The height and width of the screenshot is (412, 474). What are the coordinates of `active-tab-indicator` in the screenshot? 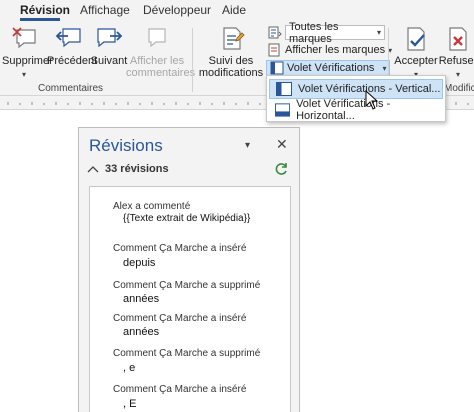 It's located at (40, 19).